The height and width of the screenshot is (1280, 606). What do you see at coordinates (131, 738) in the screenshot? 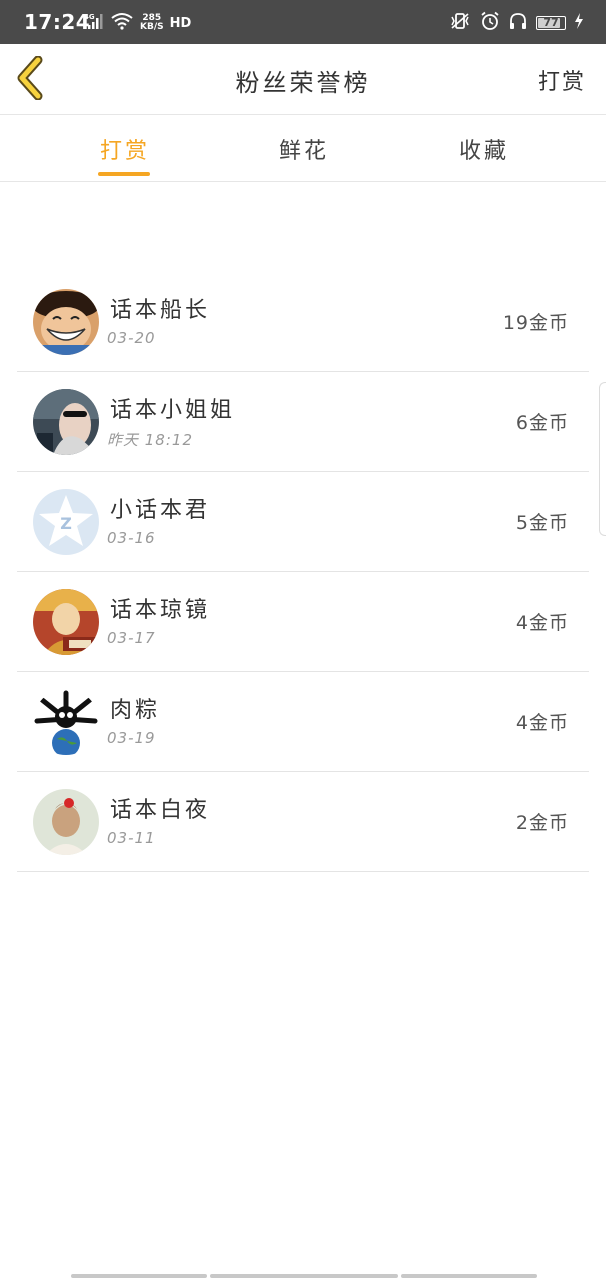
I see `fan-date: 03-19` at bounding box center [131, 738].